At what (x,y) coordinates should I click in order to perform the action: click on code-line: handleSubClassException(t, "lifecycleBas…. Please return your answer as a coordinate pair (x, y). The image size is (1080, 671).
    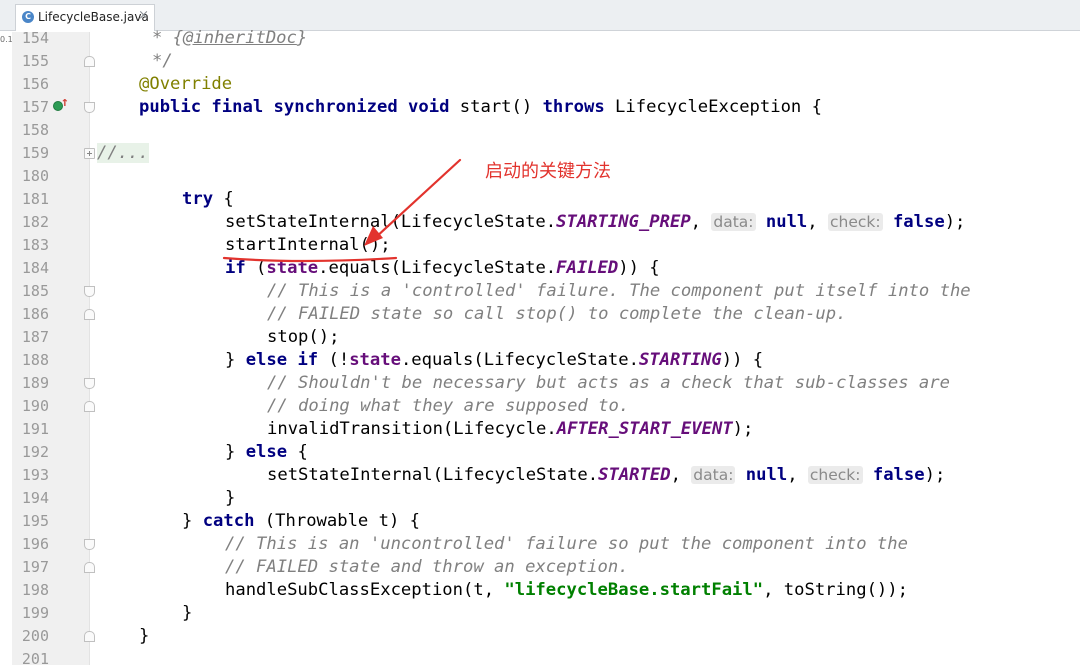
    Looking at the image, I should click on (566, 590).